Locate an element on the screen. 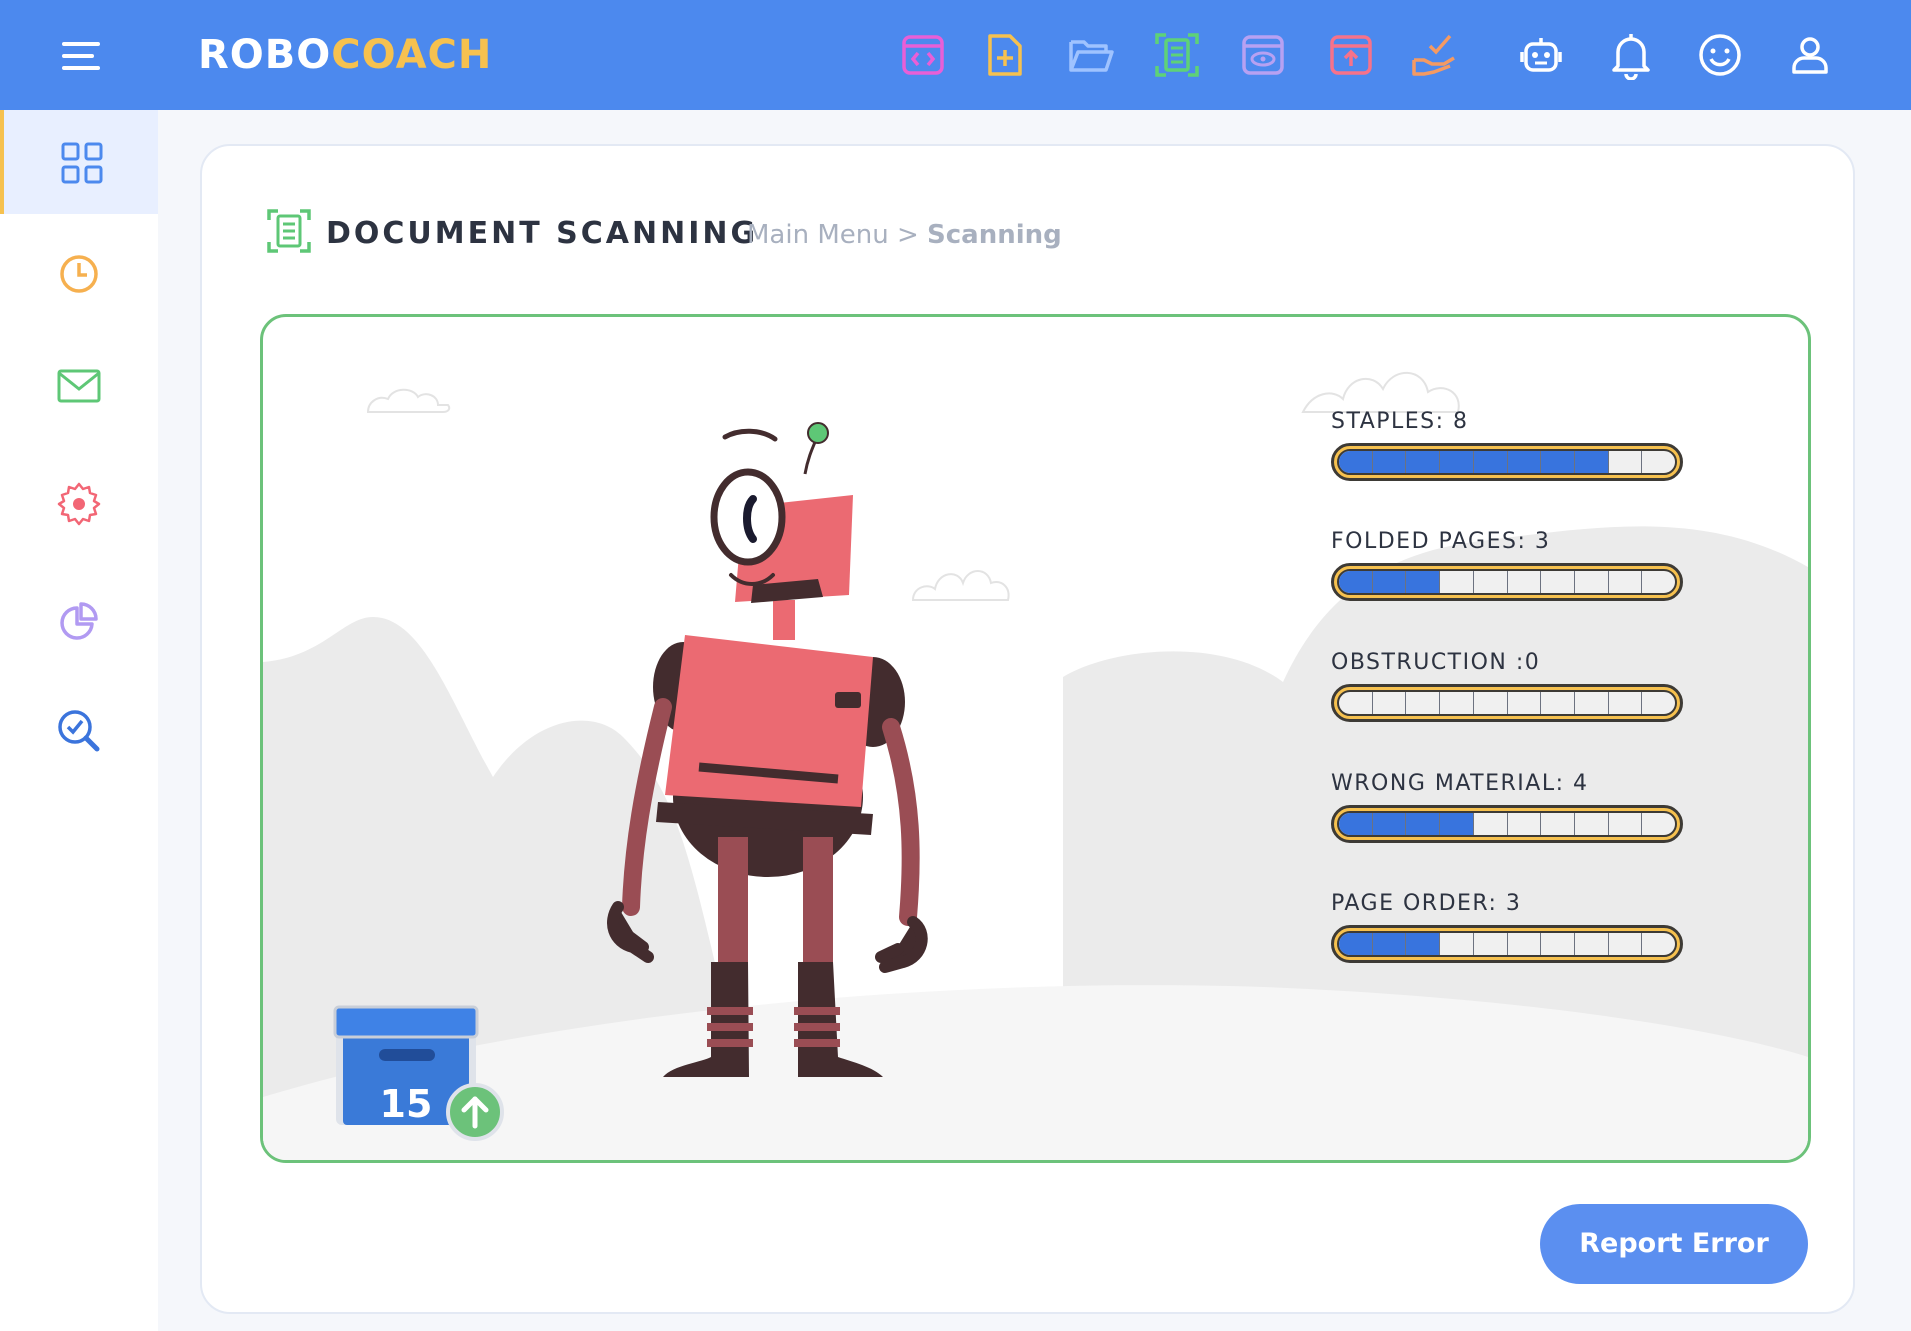  mail-icon is located at coordinates (79, 386).